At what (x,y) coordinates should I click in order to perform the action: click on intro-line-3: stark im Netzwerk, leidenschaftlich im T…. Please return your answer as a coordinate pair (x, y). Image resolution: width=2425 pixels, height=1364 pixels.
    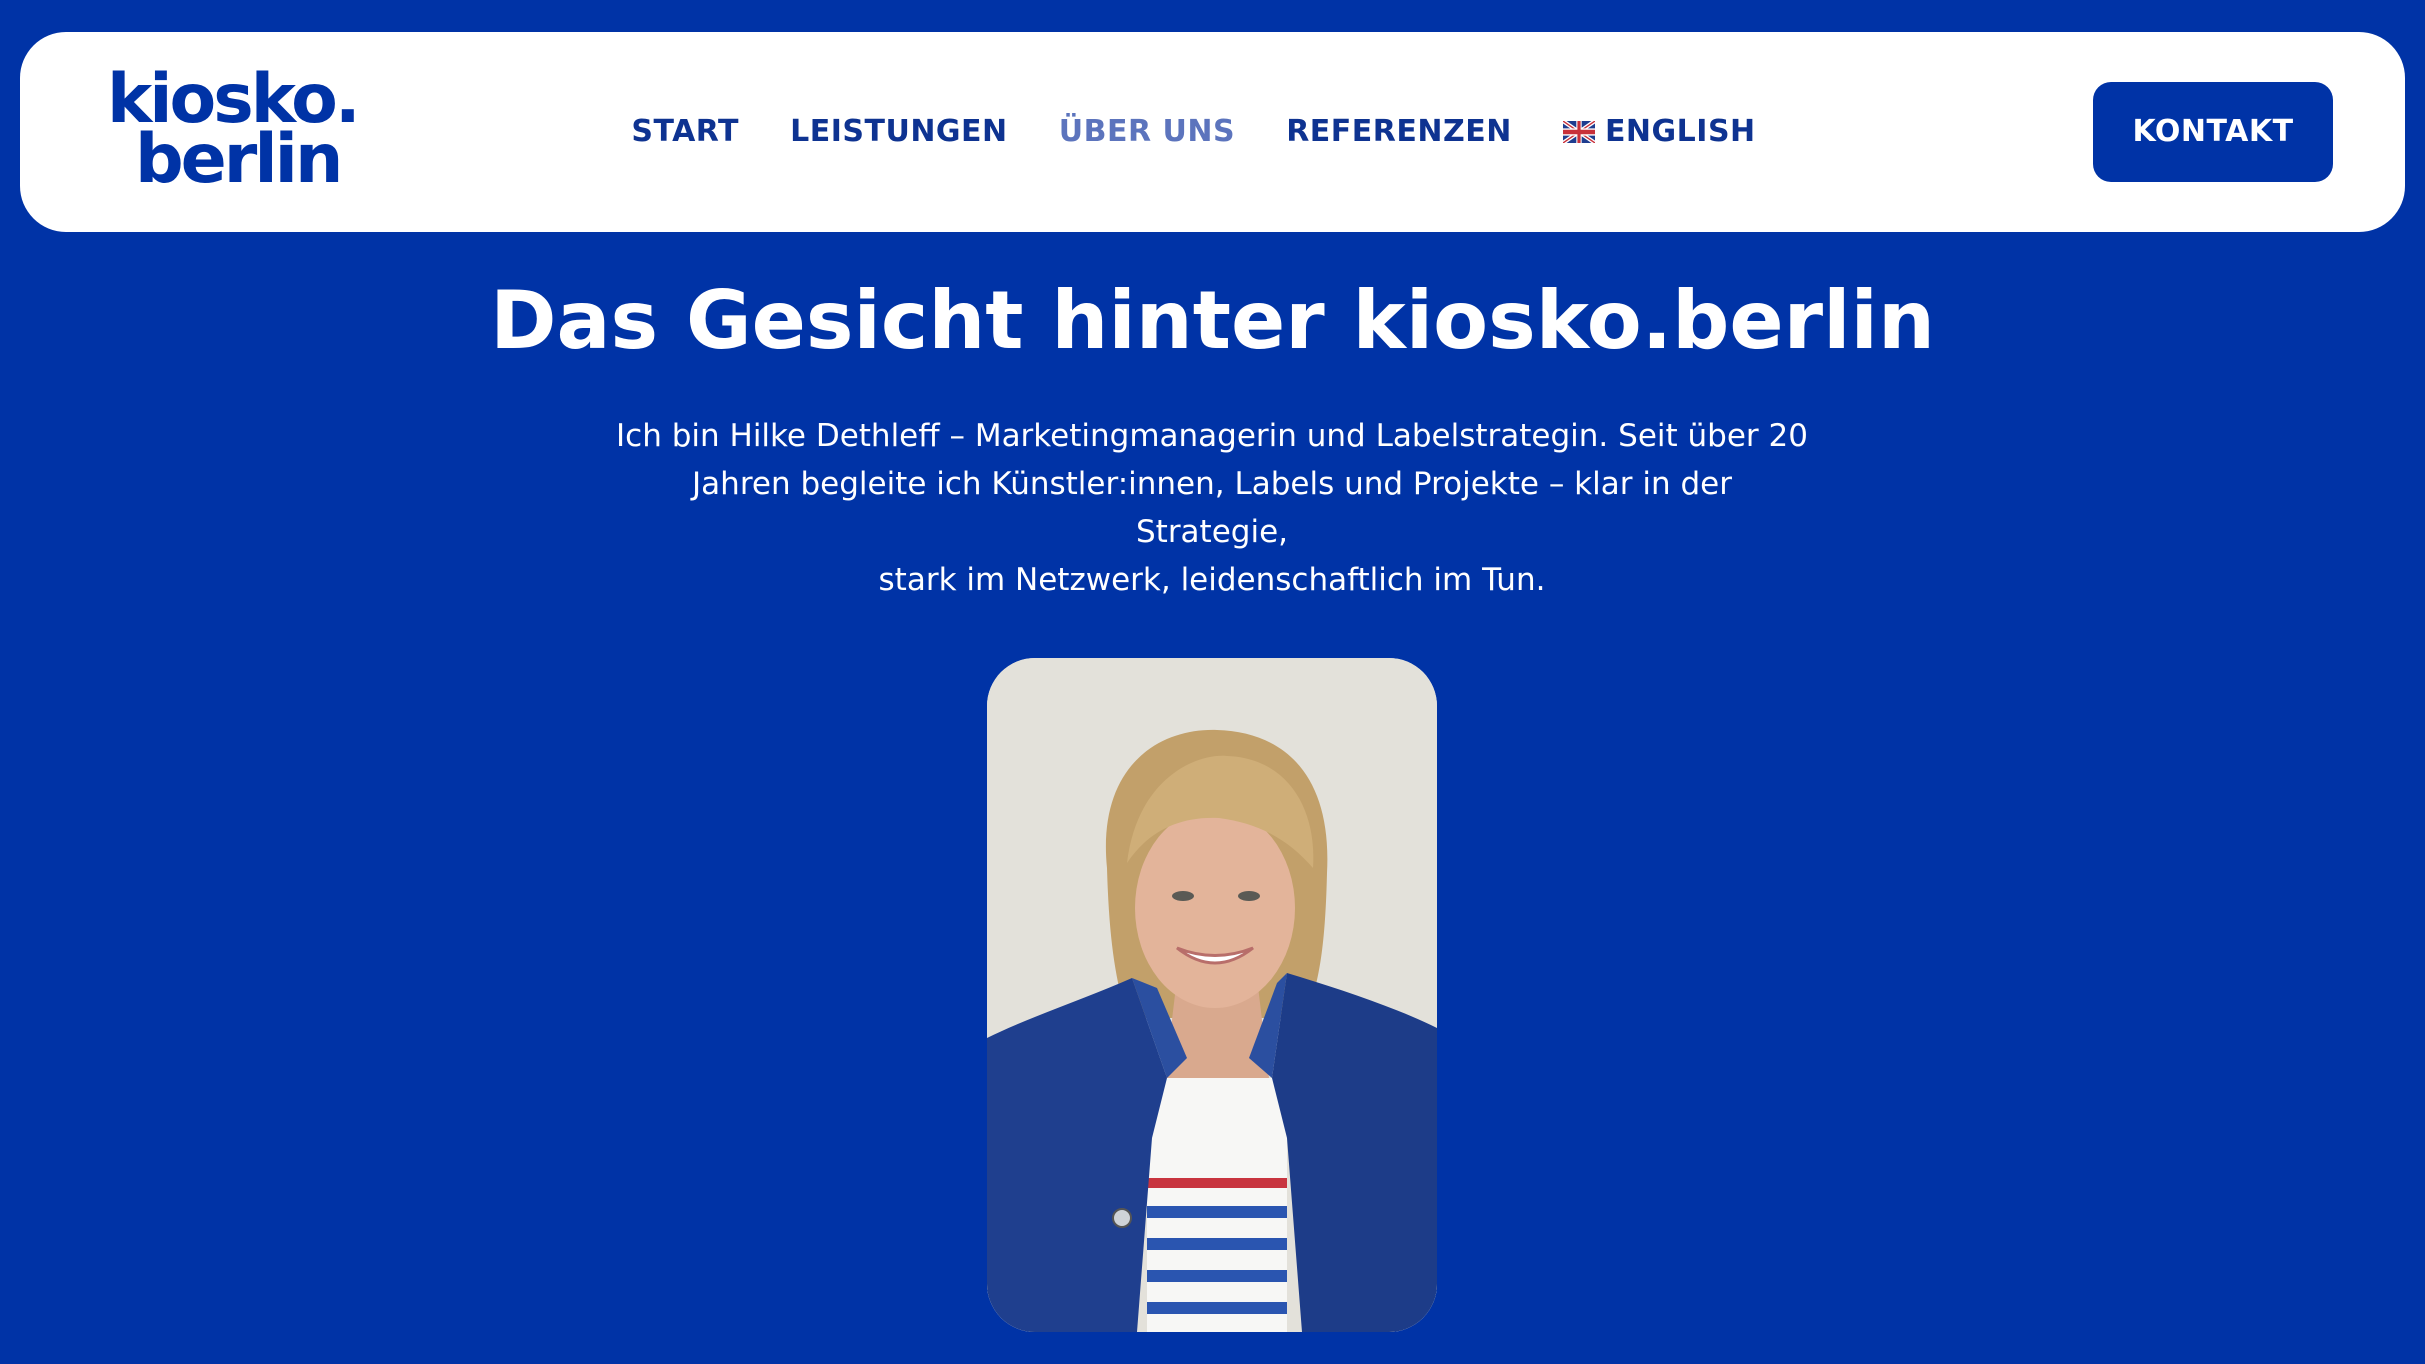
    Looking at the image, I should click on (1212, 580).